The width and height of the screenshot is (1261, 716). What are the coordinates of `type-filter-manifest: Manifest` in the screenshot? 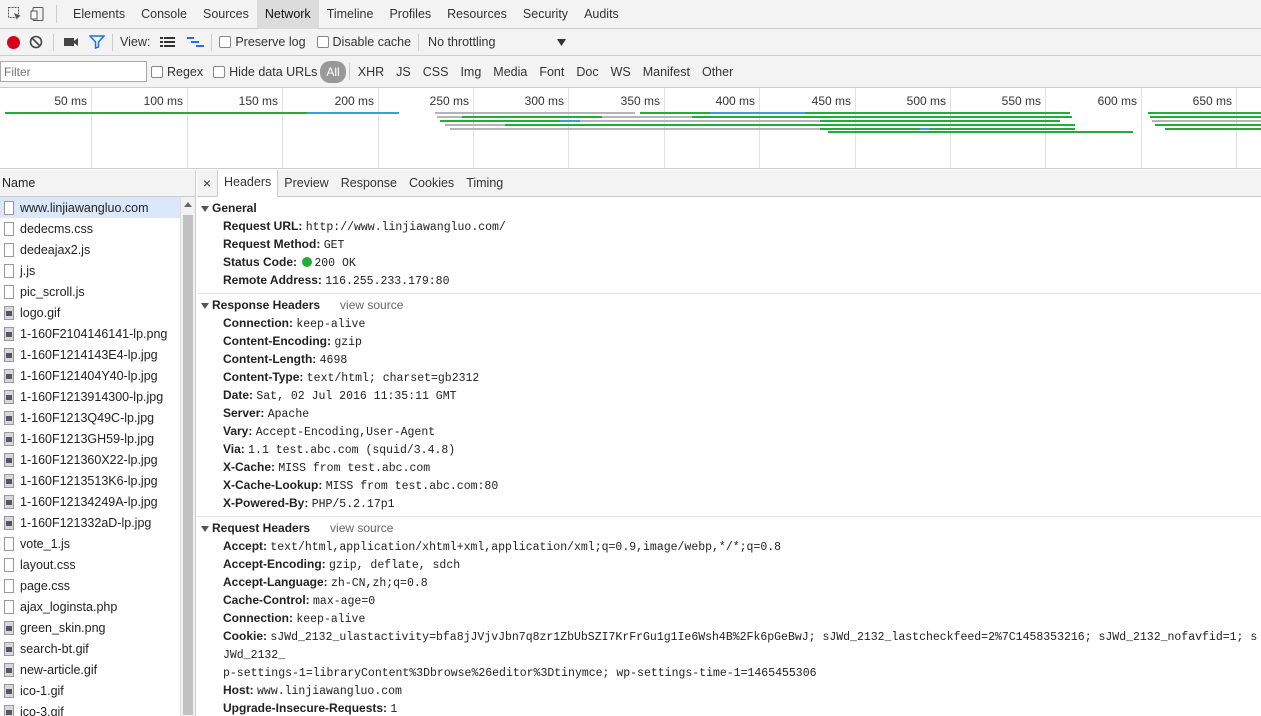 It's located at (666, 72).